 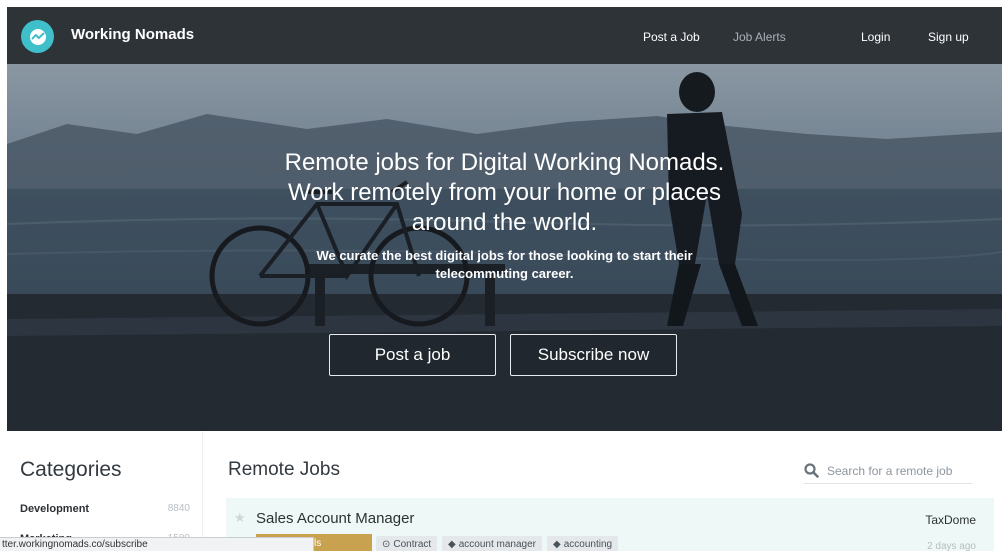 What do you see at coordinates (504, 222) in the screenshot?
I see `hero-headline-line-3: around the world.` at bounding box center [504, 222].